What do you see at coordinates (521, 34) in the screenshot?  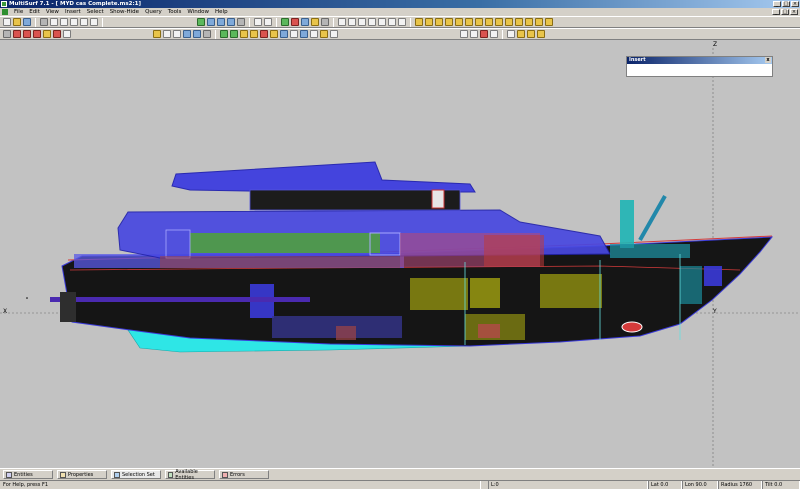 I see `highlight-icon` at bounding box center [521, 34].